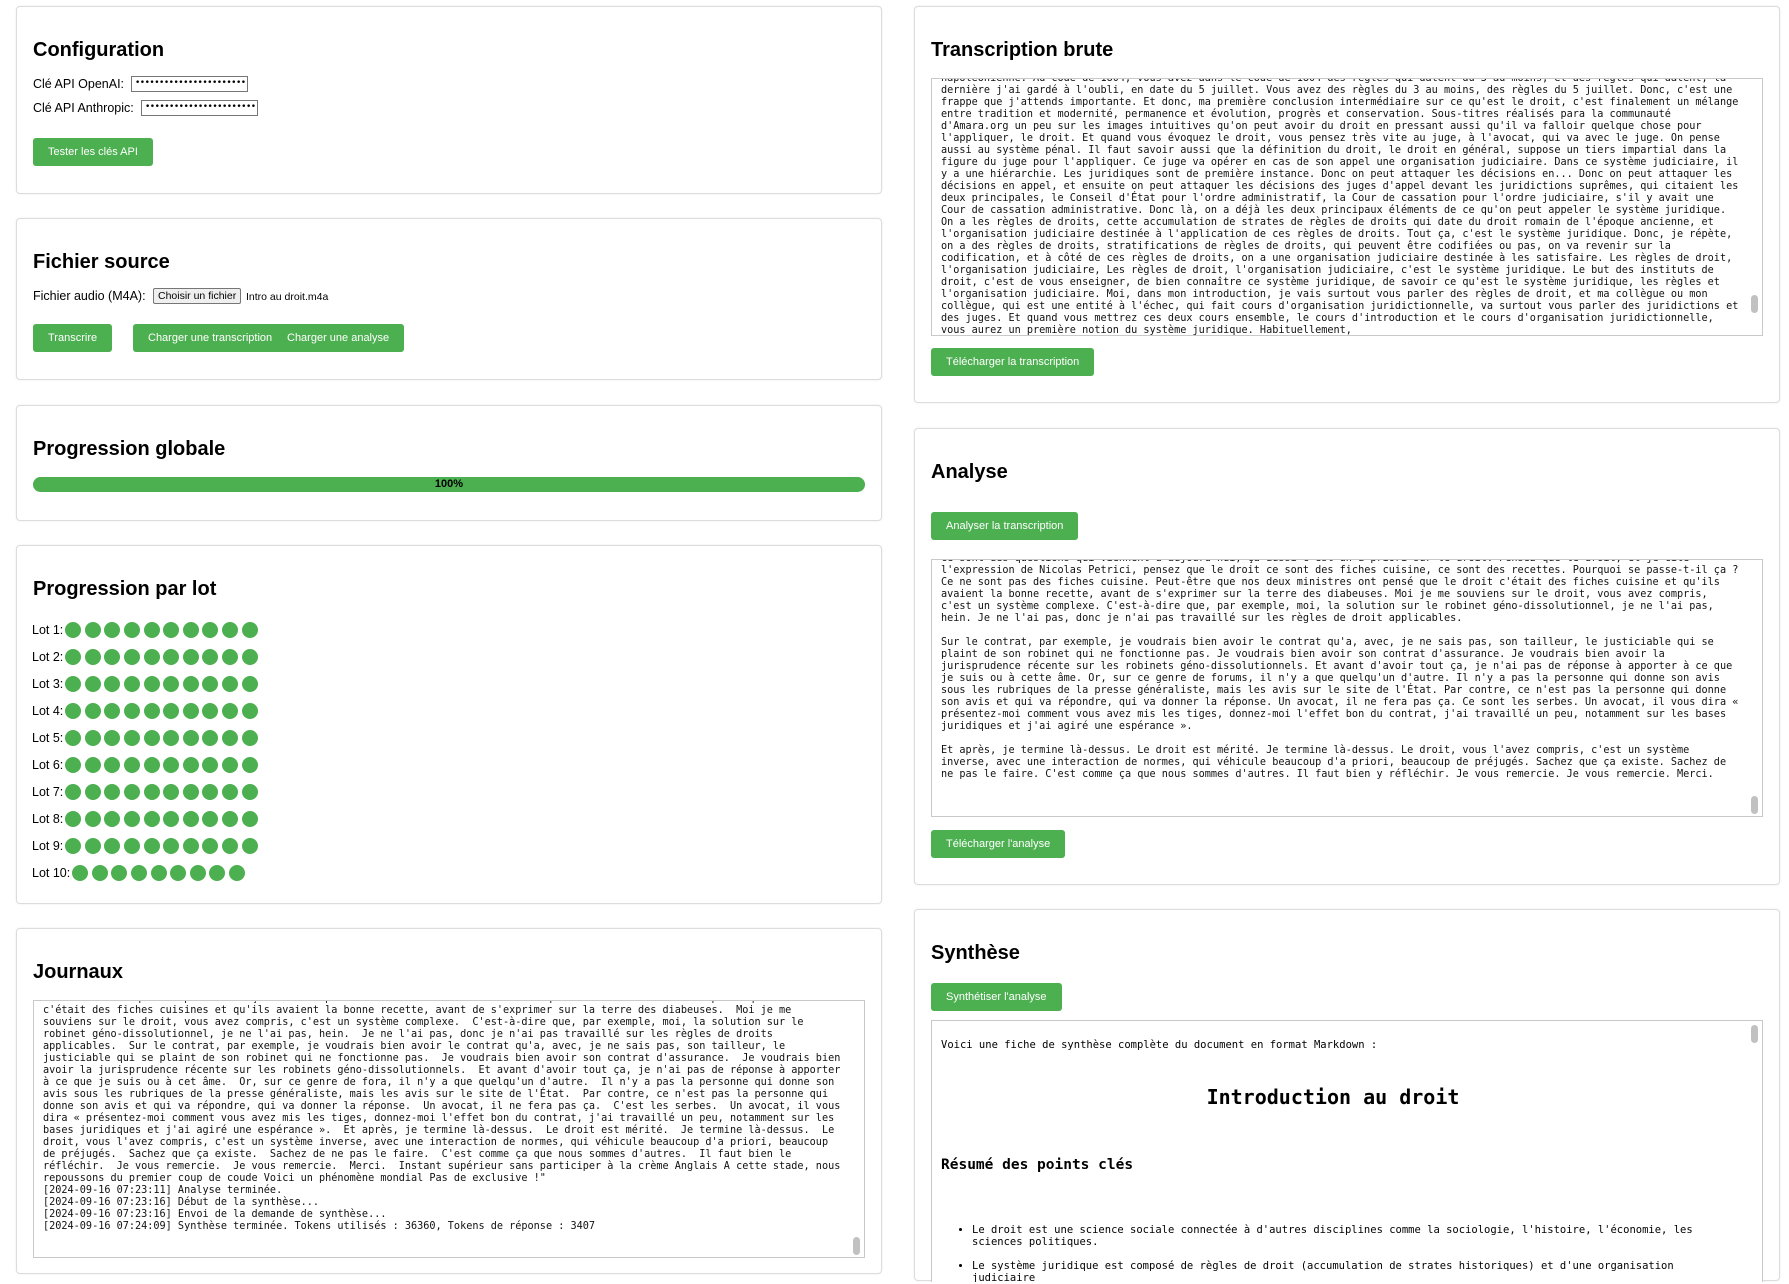  What do you see at coordinates (1333, 1097) in the screenshot?
I see `synthesis-heading: Introduction au droit` at bounding box center [1333, 1097].